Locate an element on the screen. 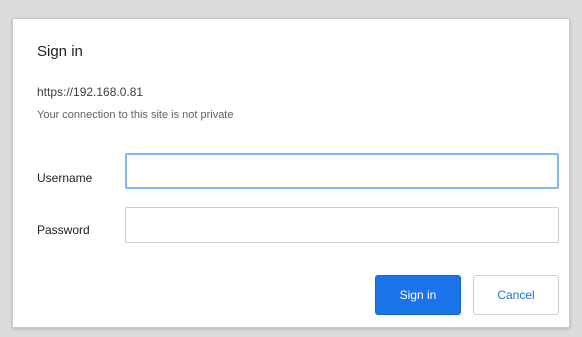  site-origin: https://192.168.0.81 is located at coordinates (90, 92).